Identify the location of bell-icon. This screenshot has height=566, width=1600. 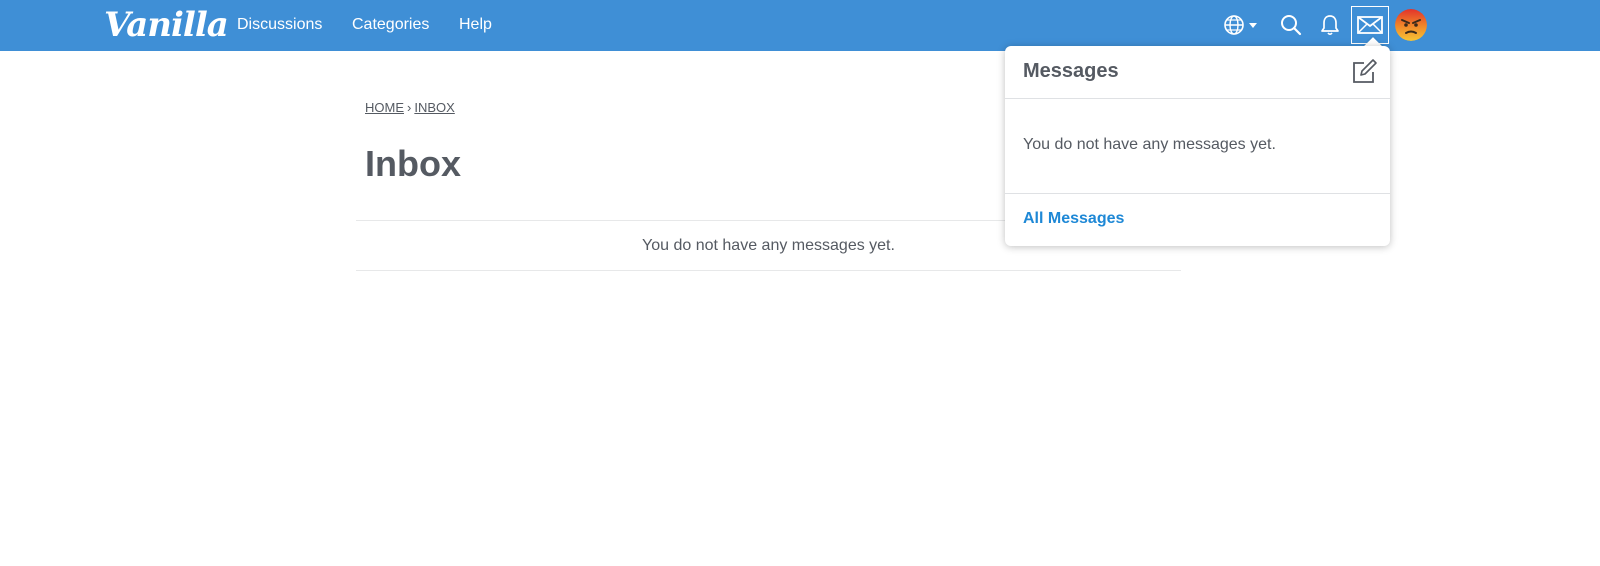
(1330, 25).